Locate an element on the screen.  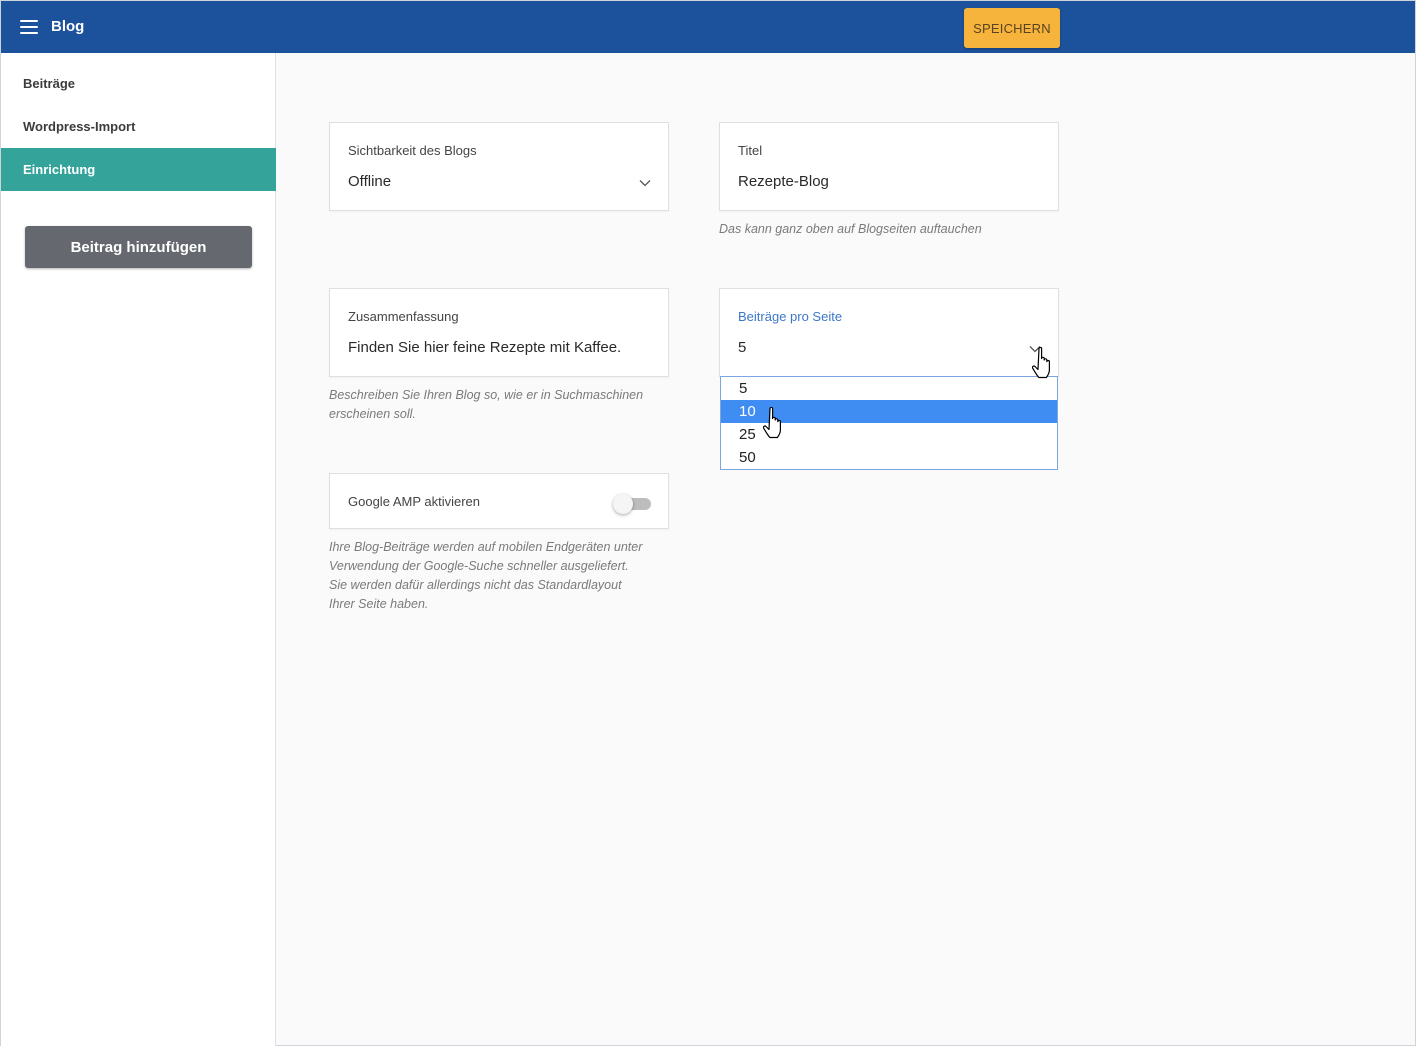
title-value: Rezepte-Blog is located at coordinates (783, 181).